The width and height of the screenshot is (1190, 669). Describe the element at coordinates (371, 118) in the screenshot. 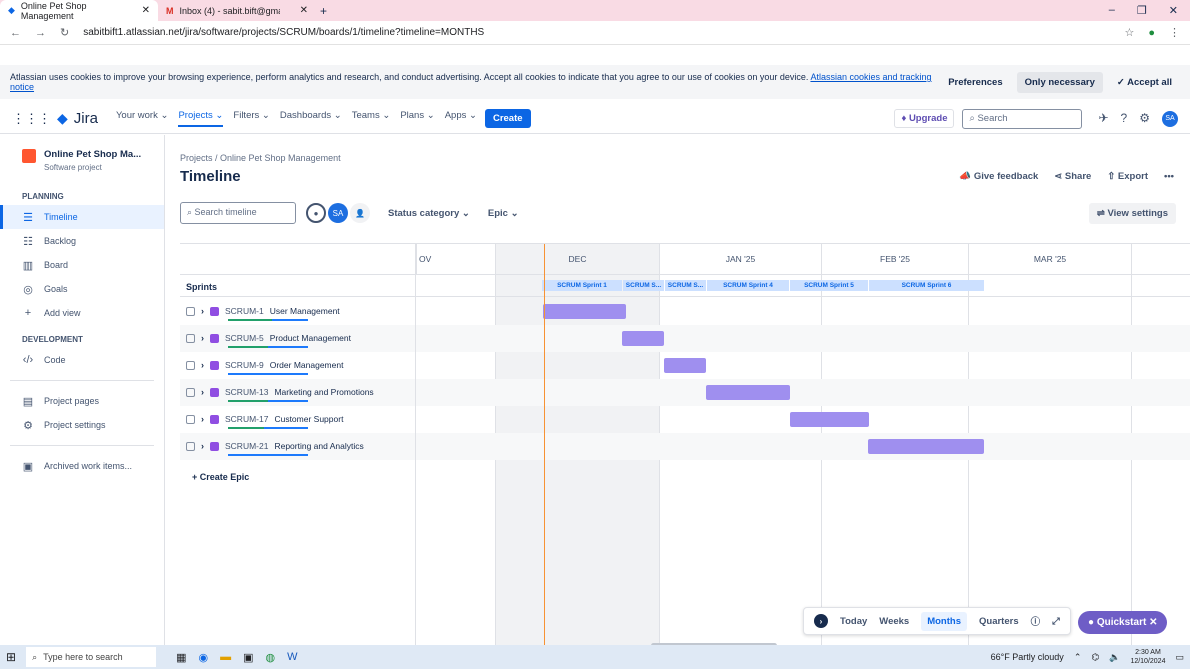

I see `nav-teams: Teams ⌄` at that location.